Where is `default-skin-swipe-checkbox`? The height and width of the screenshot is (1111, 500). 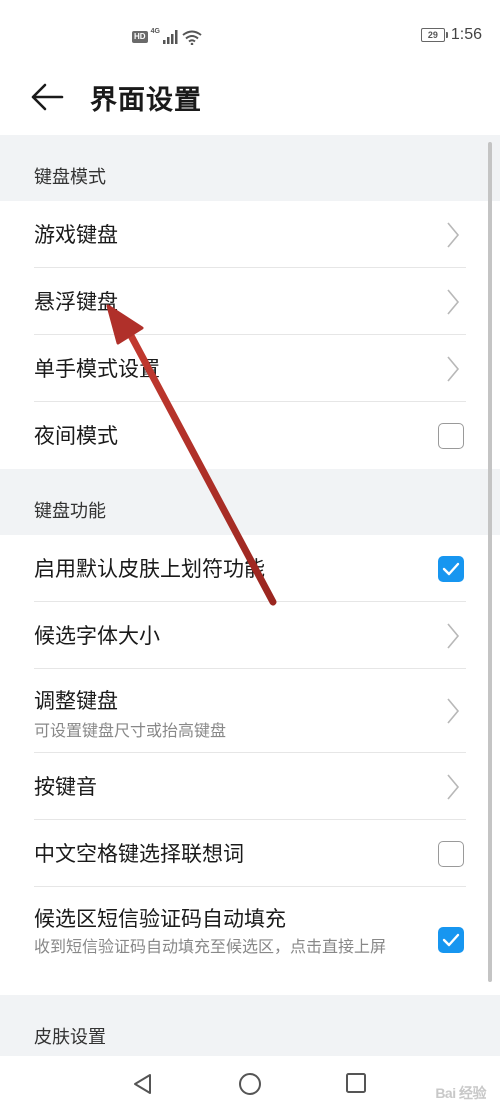 default-skin-swipe-checkbox is located at coordinates (451, 569).